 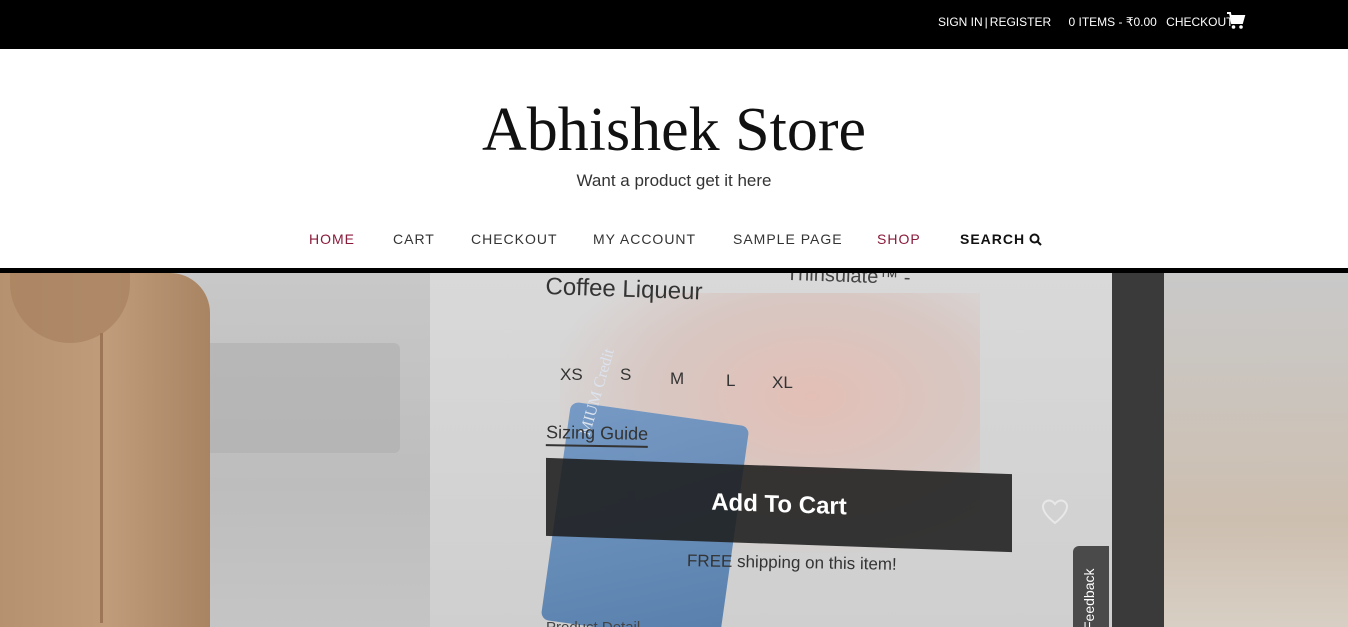 I want to click on nav-search: SEARCH, so click(x=1001, y=239).